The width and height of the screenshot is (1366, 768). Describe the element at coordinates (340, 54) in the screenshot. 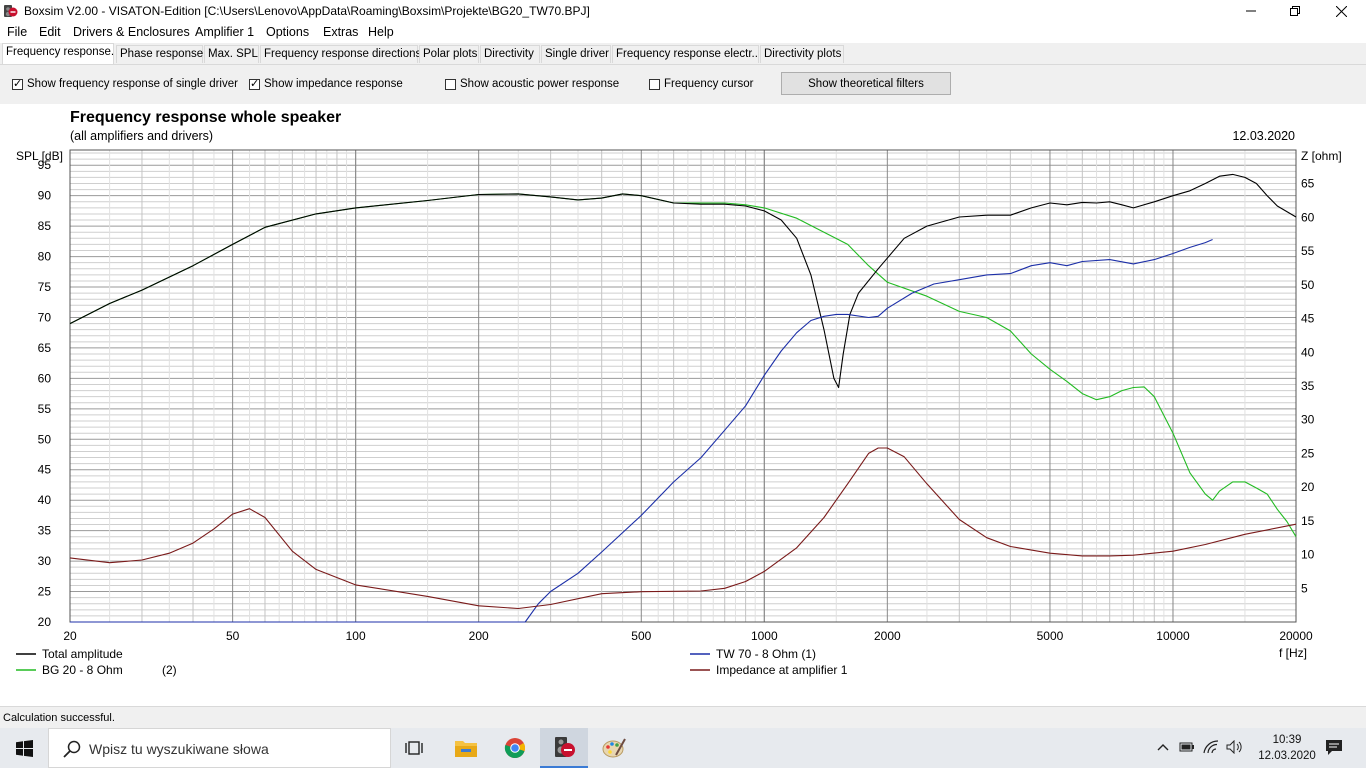

I see `tab-frequency-response-directions: Frequency response directions` at that location.